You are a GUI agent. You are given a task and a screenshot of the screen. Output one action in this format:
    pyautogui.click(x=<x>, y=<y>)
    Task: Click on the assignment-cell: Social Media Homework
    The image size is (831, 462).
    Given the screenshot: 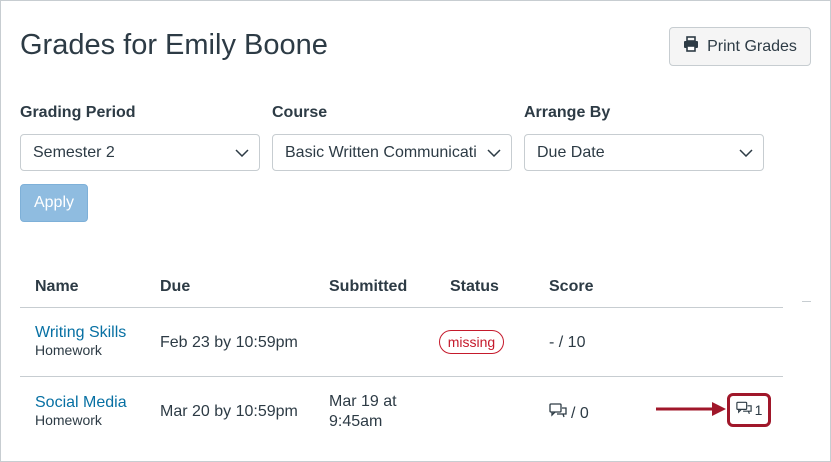 What is the action you would take?
    pyautogui.click(x=81, y=411)
    